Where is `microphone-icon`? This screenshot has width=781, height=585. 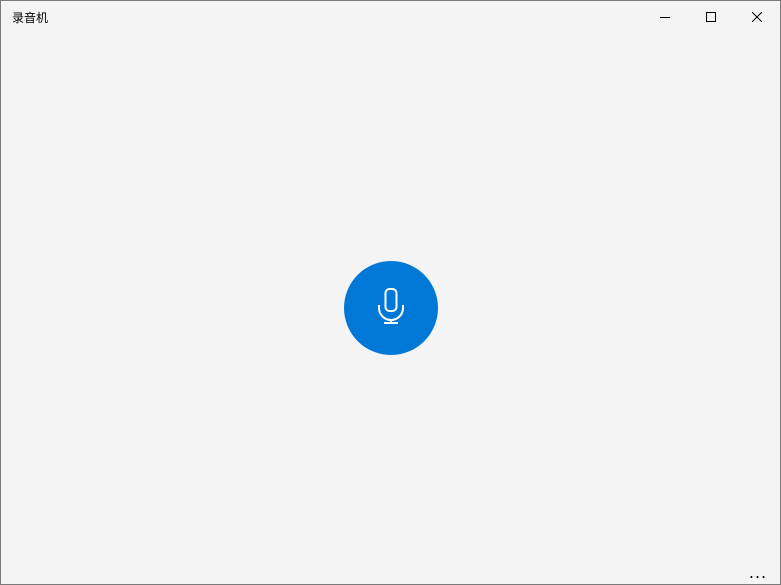
microphone-icon is located at coordinates (391, 308).